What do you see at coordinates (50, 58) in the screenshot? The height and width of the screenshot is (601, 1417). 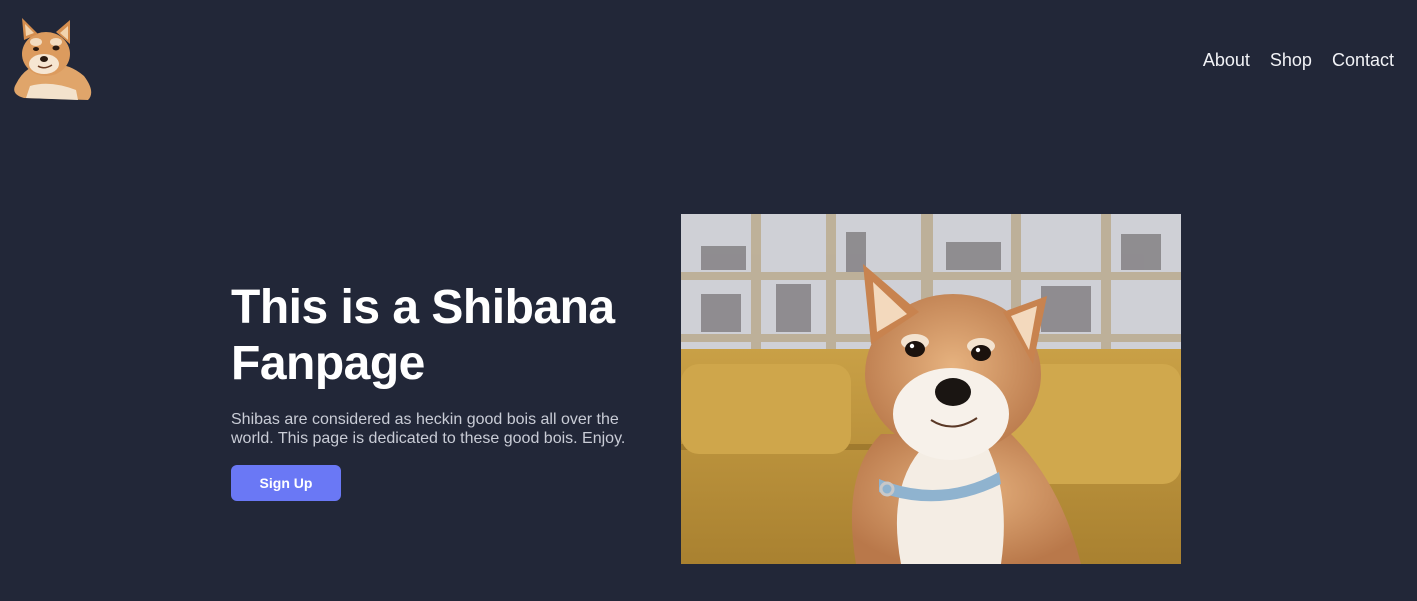 I see `shiba-logo-icon` at bounding box center [50, 58].